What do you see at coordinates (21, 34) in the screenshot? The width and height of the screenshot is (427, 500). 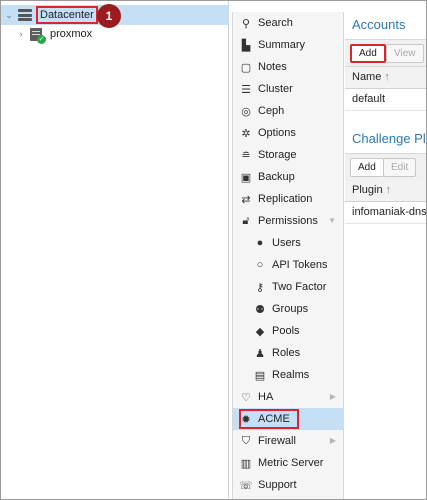 I see `chevron-right-icon: ›` at bounding box center [21, 34].